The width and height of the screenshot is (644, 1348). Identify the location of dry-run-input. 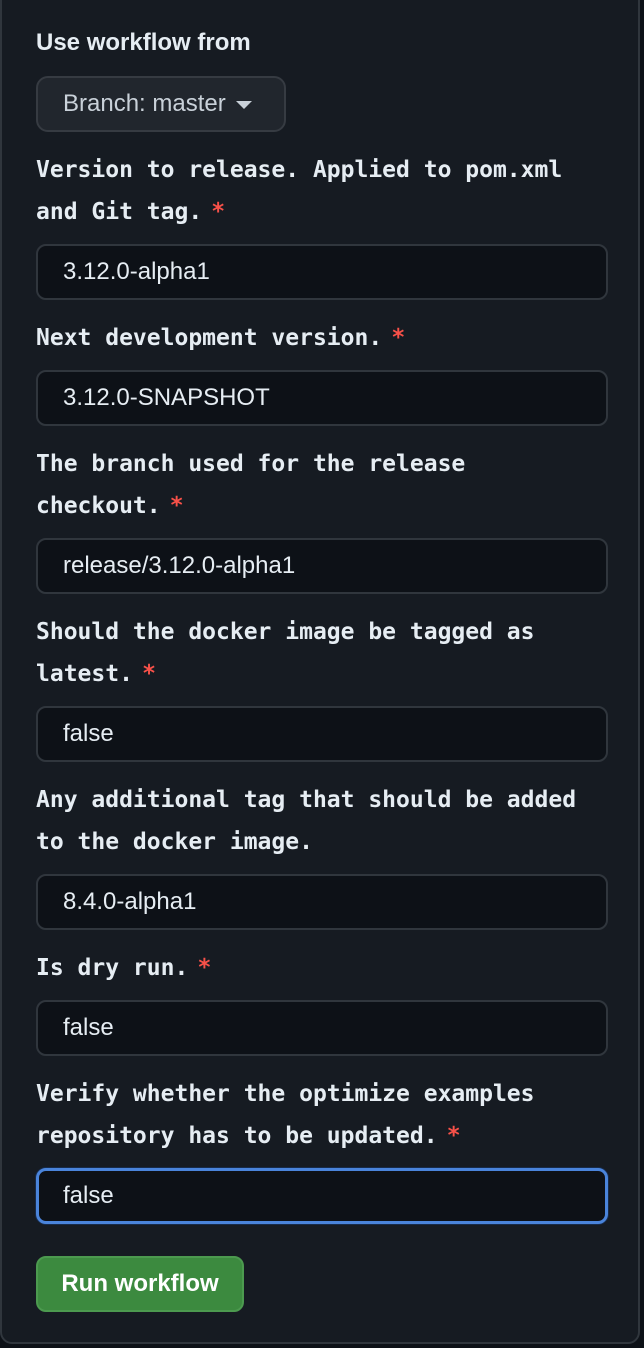
(322, 1028).